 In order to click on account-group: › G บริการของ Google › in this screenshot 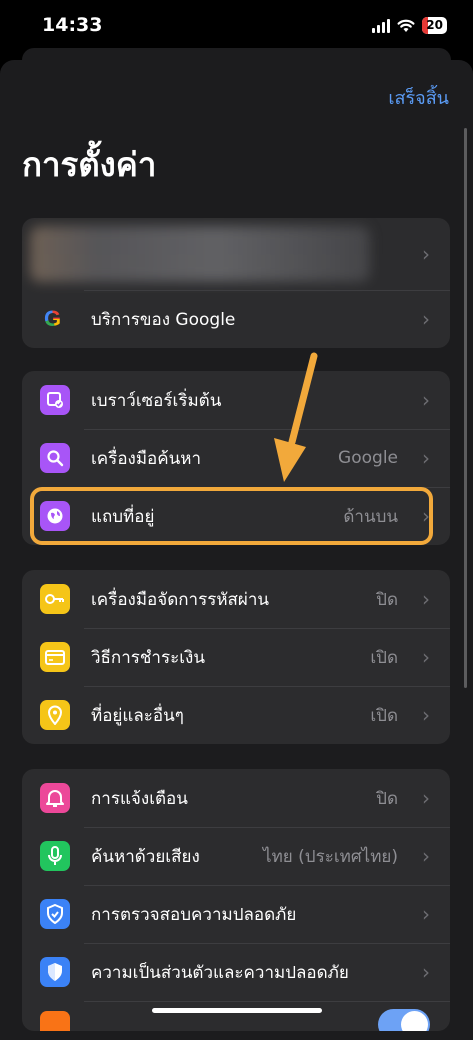, I will do `click(236, 283)`.